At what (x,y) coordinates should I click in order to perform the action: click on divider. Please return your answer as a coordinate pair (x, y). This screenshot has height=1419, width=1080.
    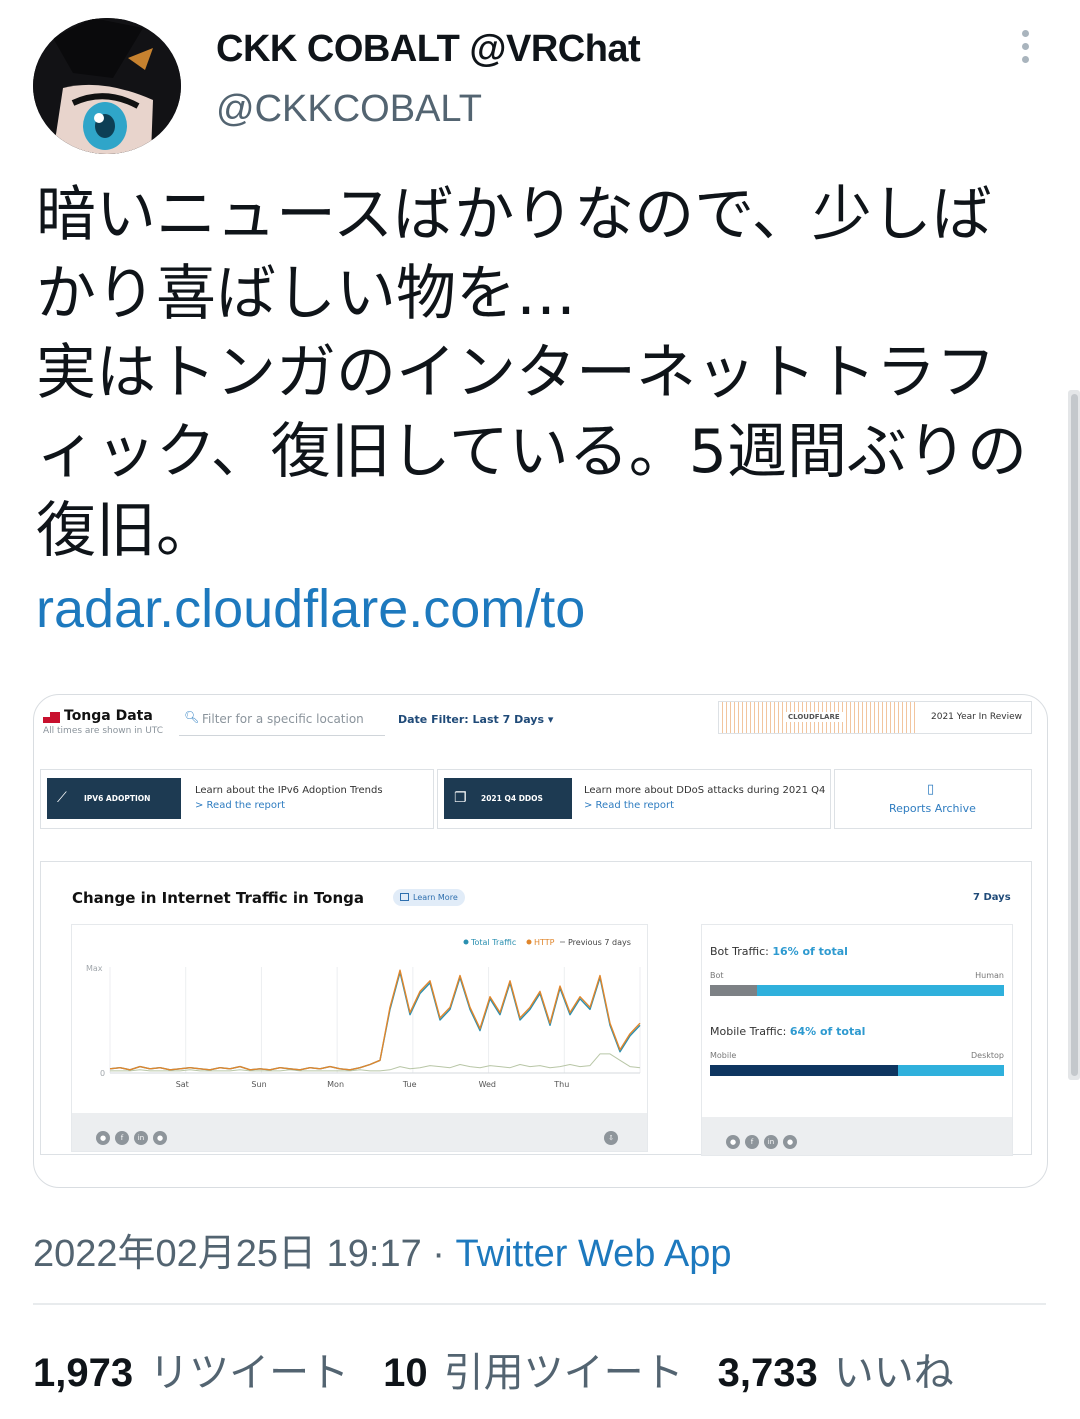
    Looking at the image, I should click on (539, 1304).